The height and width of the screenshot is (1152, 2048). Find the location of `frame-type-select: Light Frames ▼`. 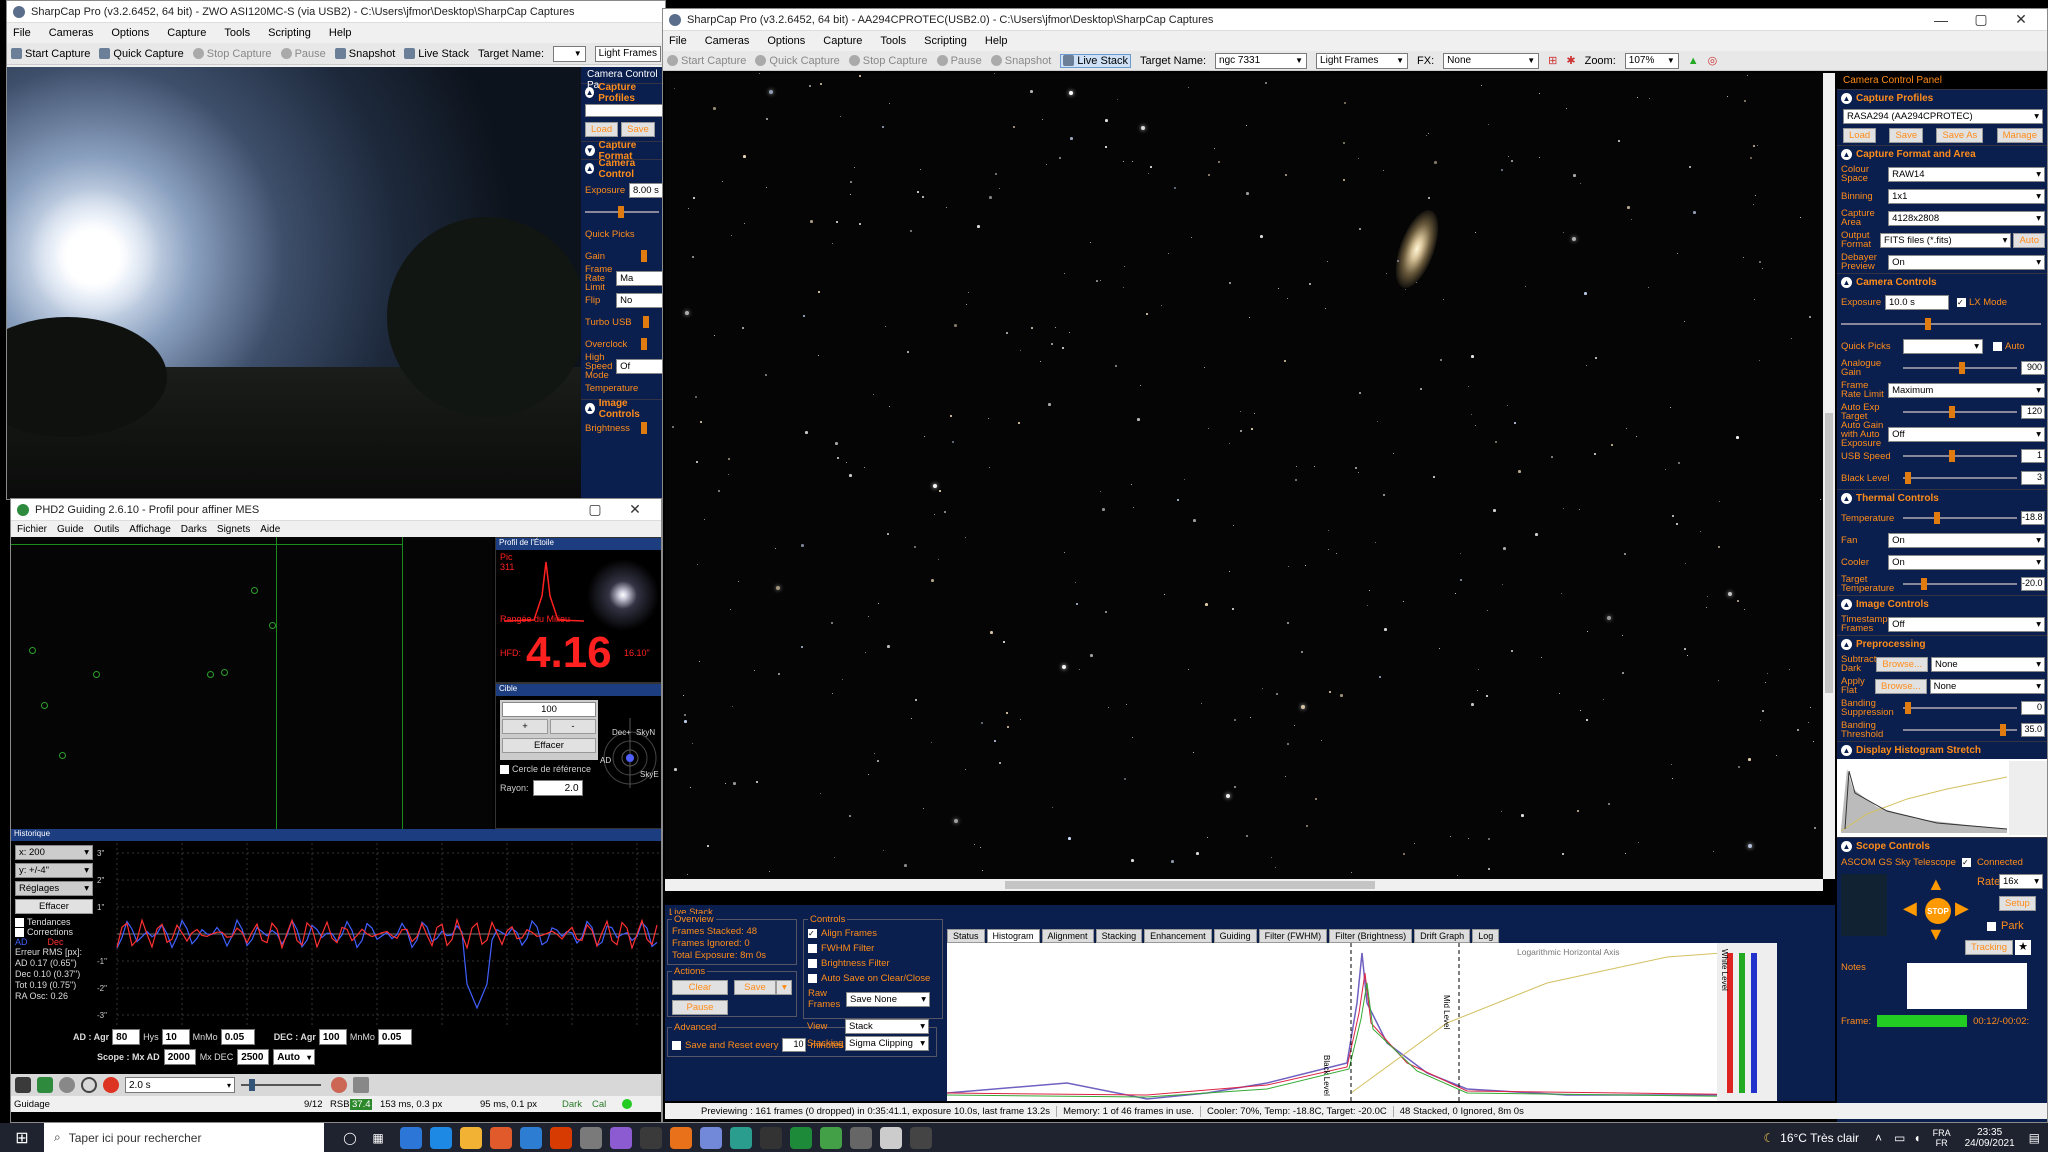

frame-type-select: Light Frames ▼ is located at coordinates (1362, 60).